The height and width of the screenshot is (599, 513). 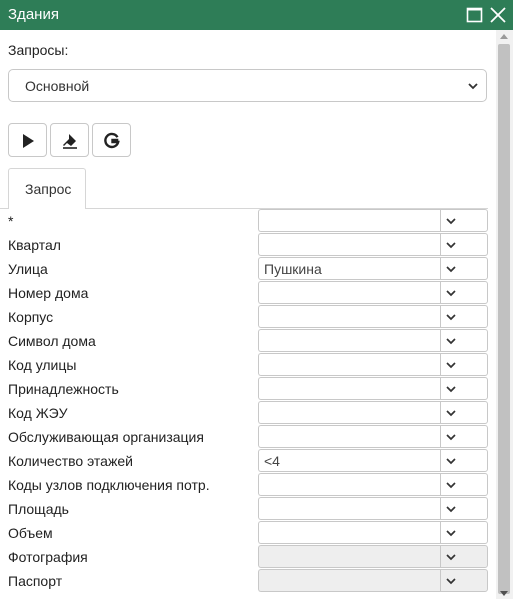 What do you see at coordinates (248, 341) in the screenshot?
I see `field-row: Символ дома` at bounding box center [248, 341].